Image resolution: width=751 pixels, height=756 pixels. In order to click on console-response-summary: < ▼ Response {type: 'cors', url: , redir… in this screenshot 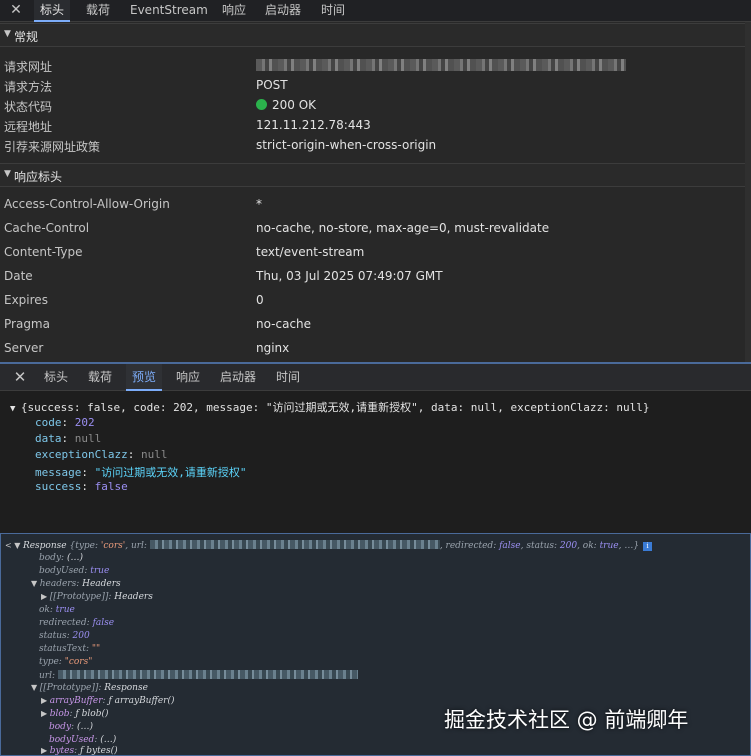, I will do `click(329, 545)`.